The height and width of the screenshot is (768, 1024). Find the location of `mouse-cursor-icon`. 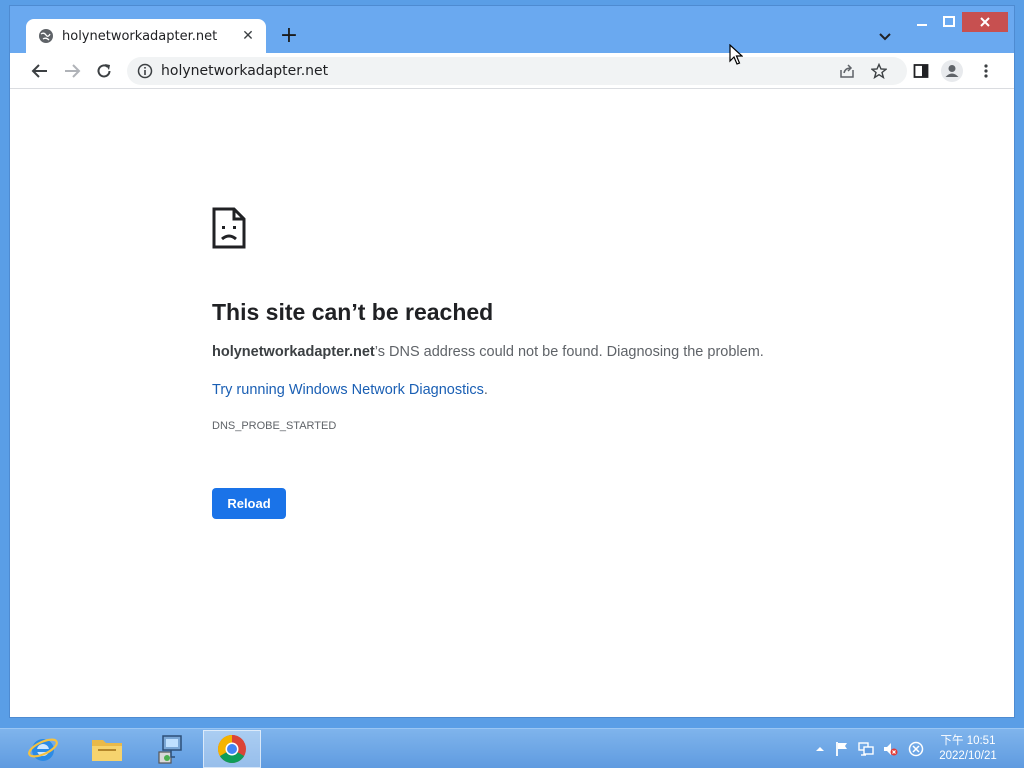

mouse-cursor-icon is located at coordinates (736, 54).